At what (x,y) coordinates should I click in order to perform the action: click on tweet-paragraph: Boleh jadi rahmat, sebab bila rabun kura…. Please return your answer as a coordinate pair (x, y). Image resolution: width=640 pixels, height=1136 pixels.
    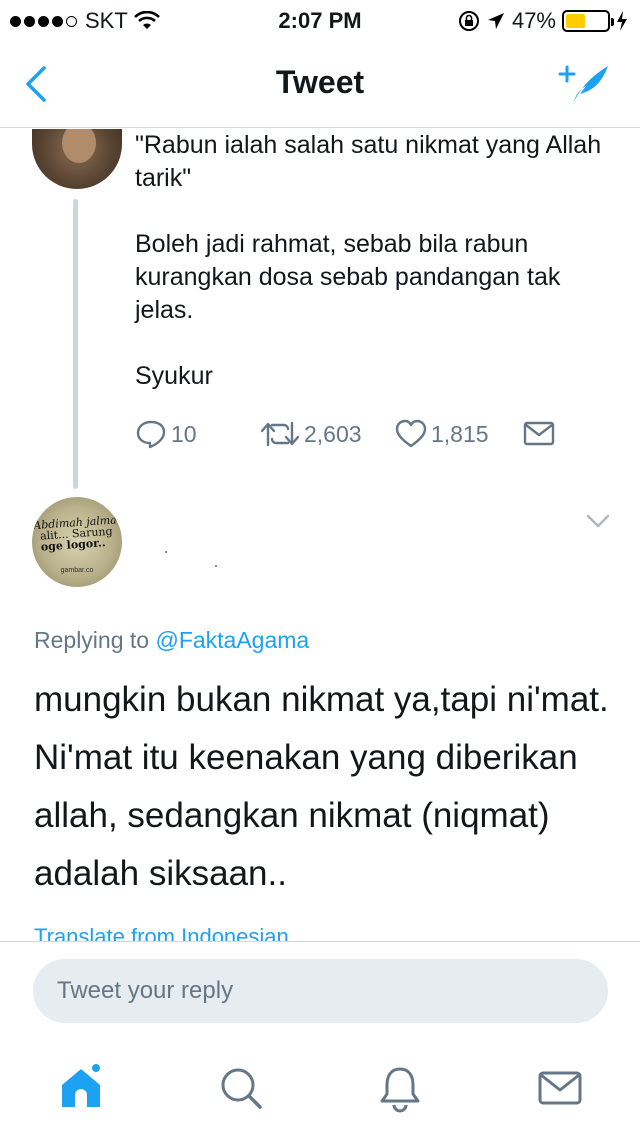
    Looking at the image, I should click on (348, 277).